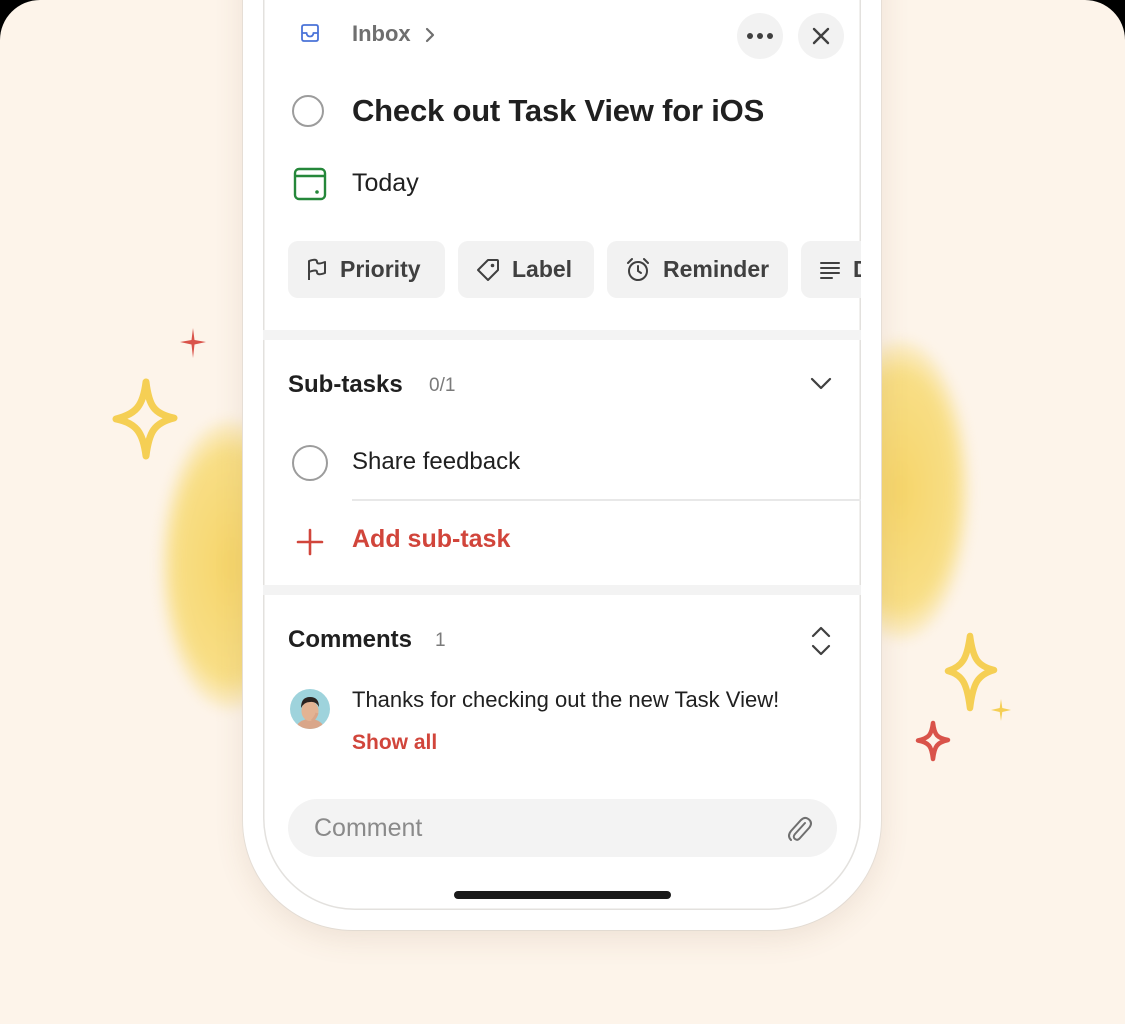  I want to click on home-indicator, so click(562, 895).